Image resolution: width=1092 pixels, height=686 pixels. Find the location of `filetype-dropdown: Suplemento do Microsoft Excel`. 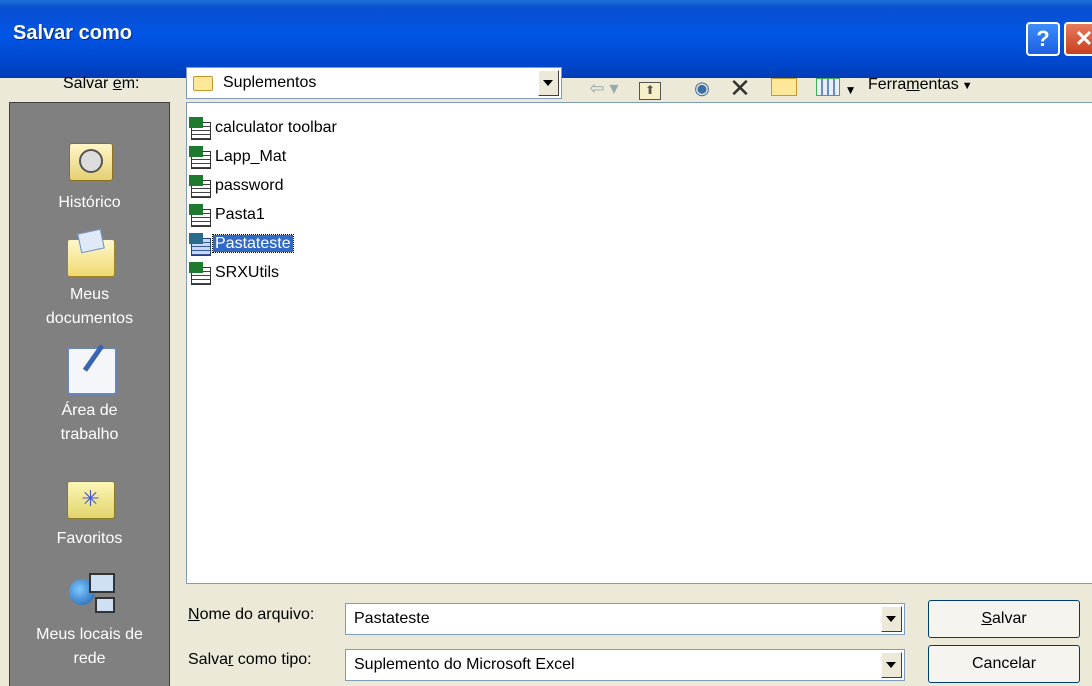

filetype-dropdown: Suplemento do Microsoft Excel is located at coordinates (625, 665).